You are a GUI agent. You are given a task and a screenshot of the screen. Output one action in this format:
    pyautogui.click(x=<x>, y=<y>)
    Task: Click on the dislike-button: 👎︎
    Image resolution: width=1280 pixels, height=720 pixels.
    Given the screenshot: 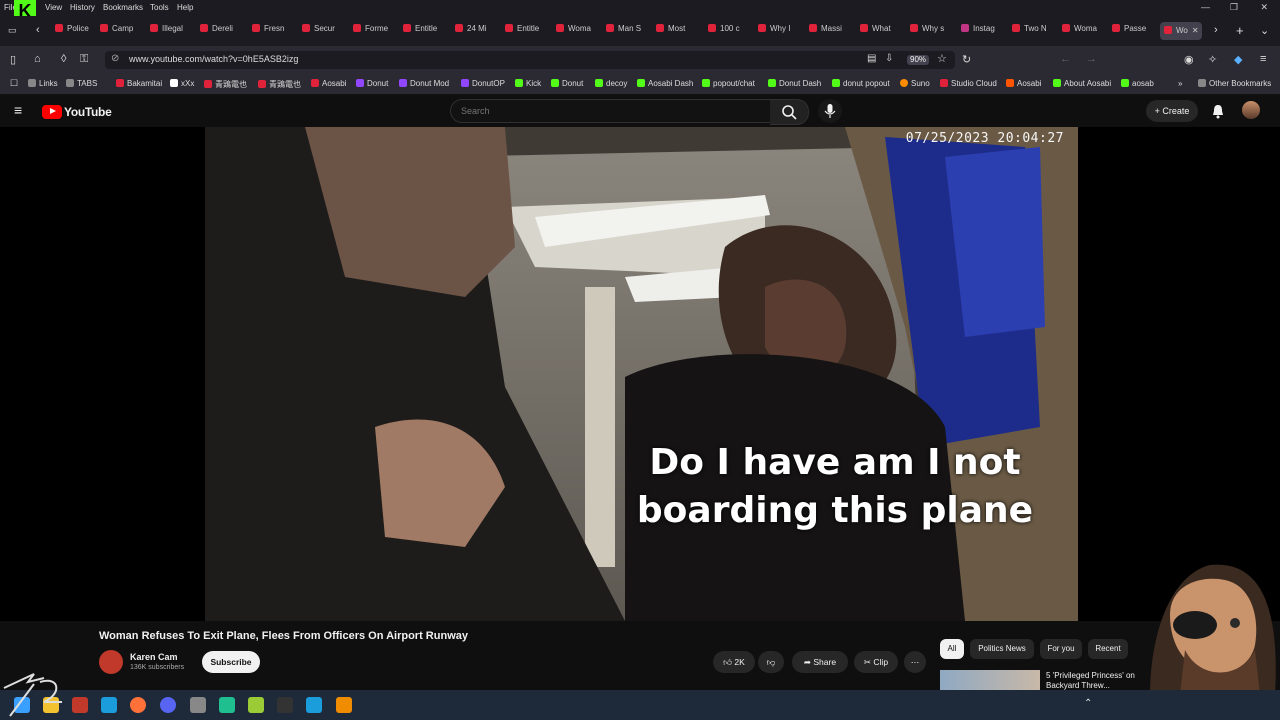 What is the action you would take?
    pyautogui.click(x=771, y=662)
    